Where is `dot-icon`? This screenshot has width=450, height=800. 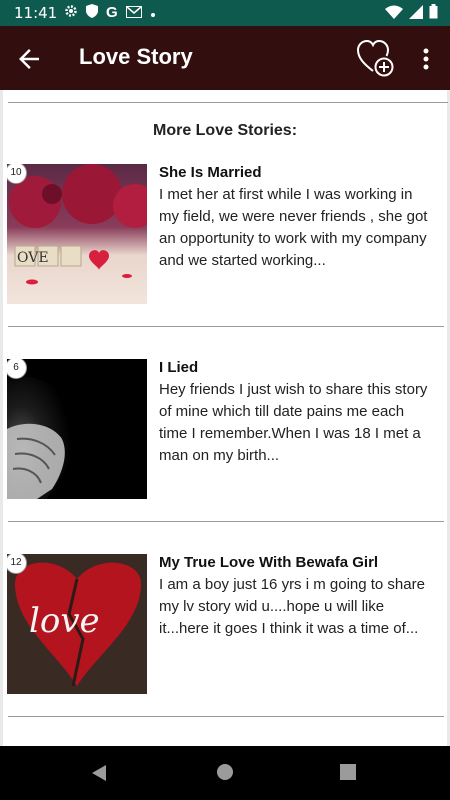 dot-icon is located at coordinates (153, 13).